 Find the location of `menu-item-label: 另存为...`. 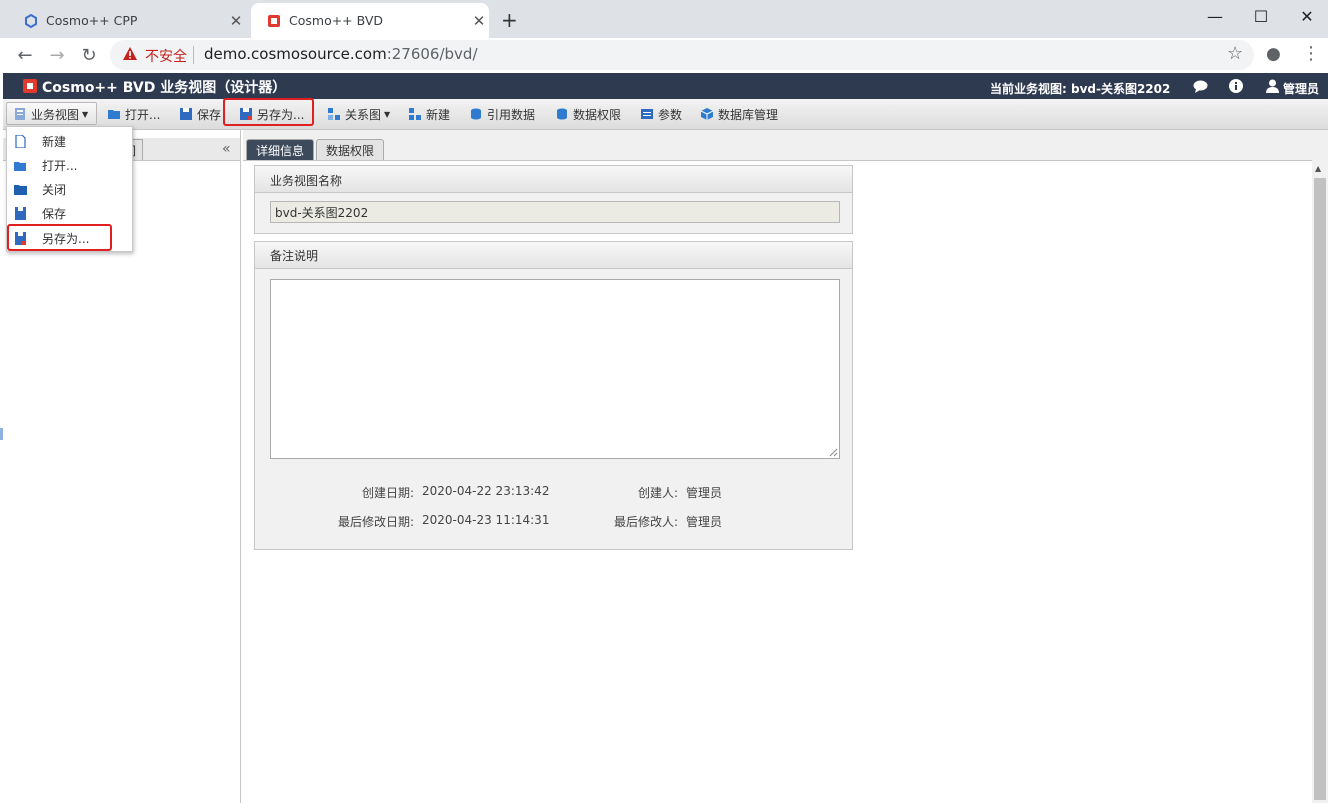

menu-item-label: 另存为... is located at coordinates (66, 238).